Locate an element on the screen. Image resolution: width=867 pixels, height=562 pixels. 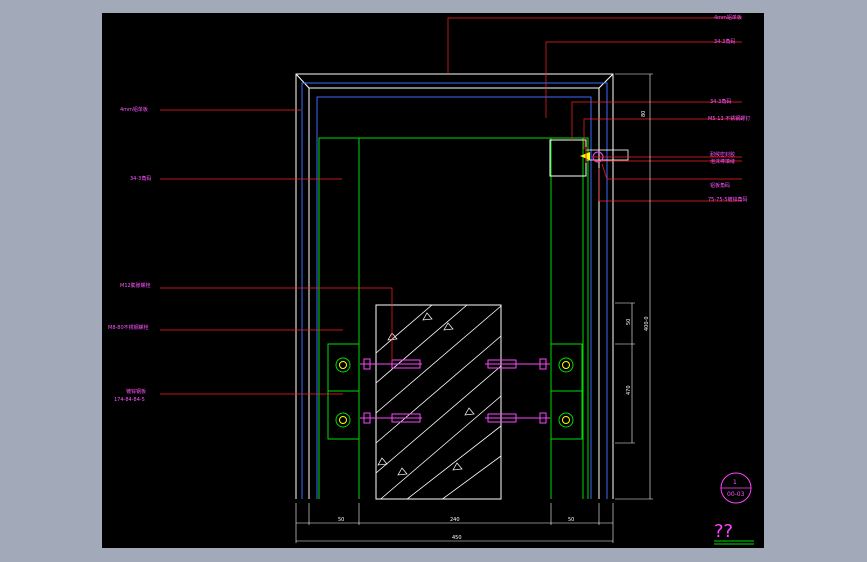
right-label-3: 耐候密封胶 is located at coordinates (722, 154).